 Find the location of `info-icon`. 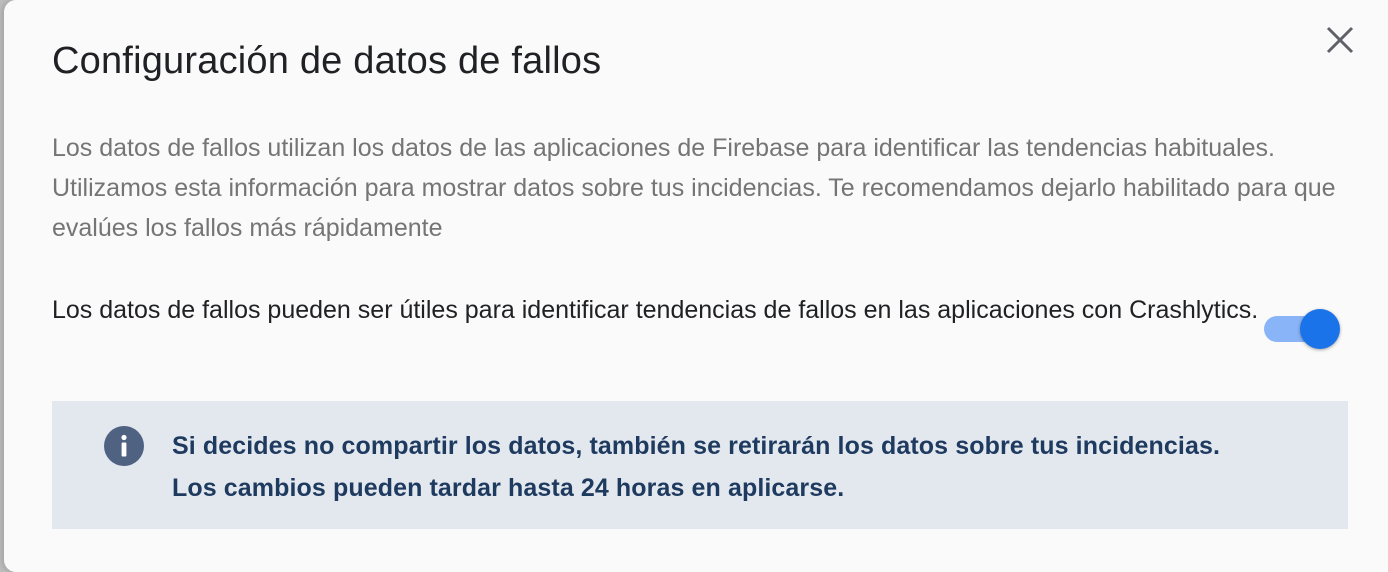

info-icon is located at coordinates (124, 446).